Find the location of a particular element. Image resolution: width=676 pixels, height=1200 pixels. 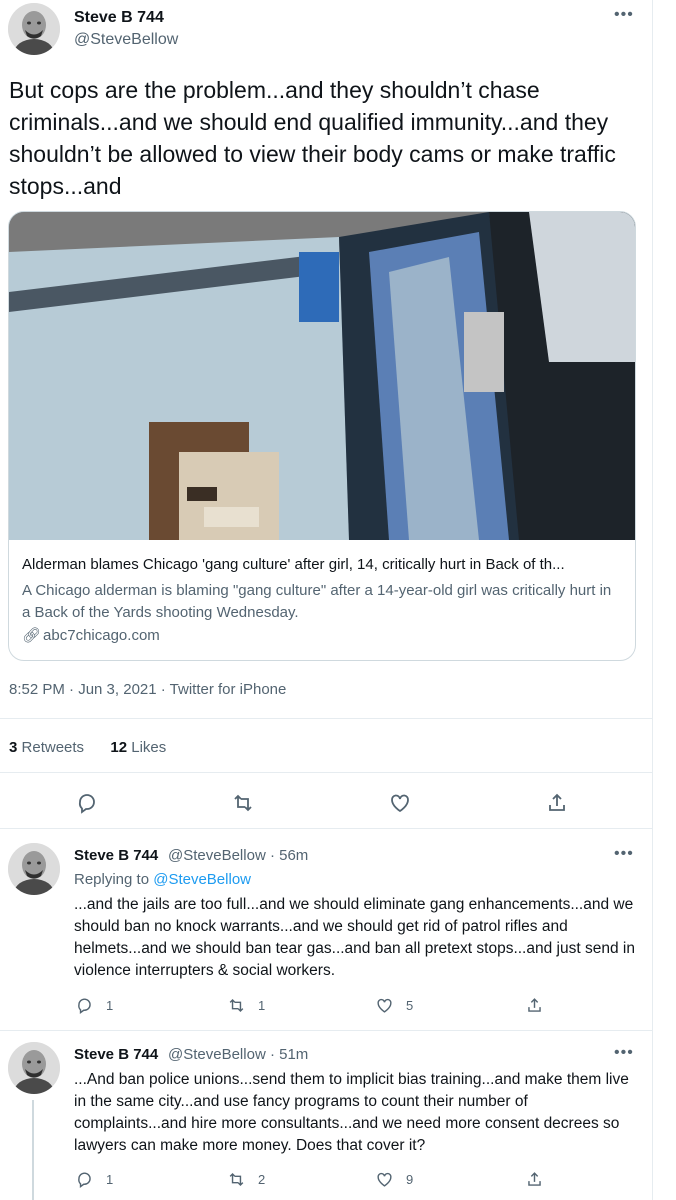

retweets-label: Retweets is located at coordinates (53, 747).